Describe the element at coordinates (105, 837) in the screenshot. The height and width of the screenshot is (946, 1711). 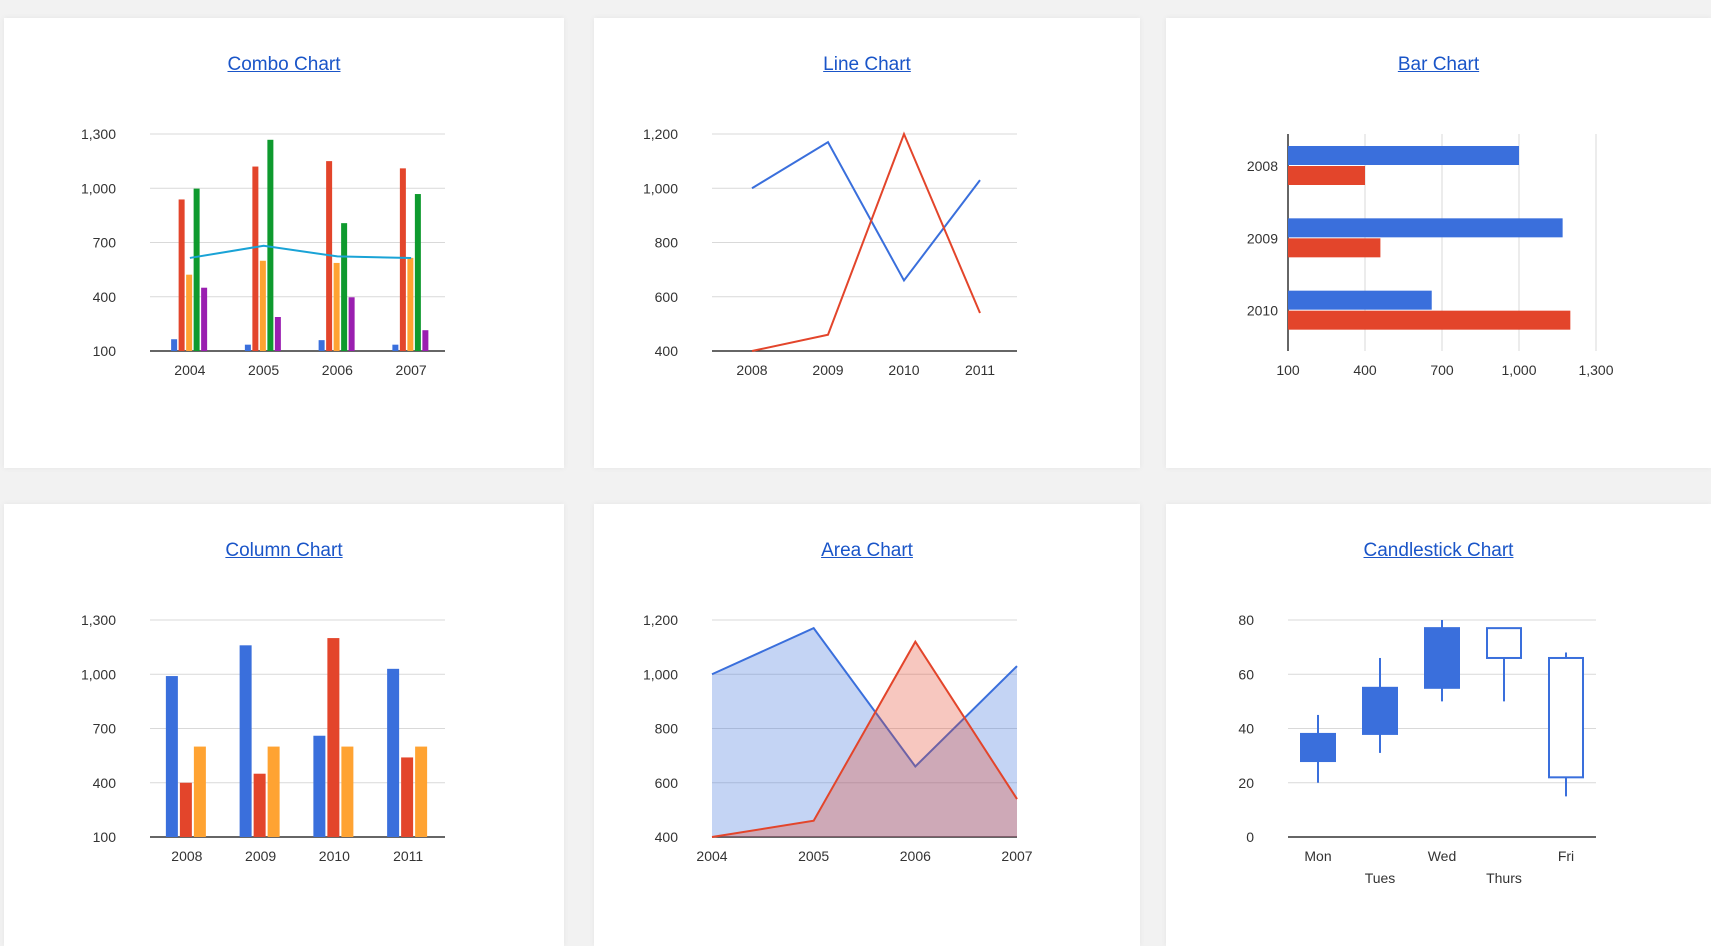
I see `column-y-tick-label: 100` at that location.